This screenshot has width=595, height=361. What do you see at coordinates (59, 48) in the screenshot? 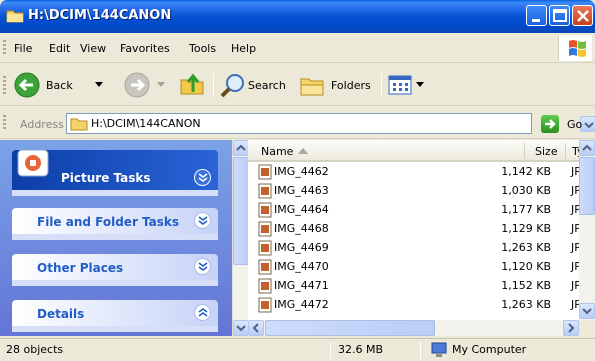
I see `menu-edit: Edit` at bounding box center [59, 48].